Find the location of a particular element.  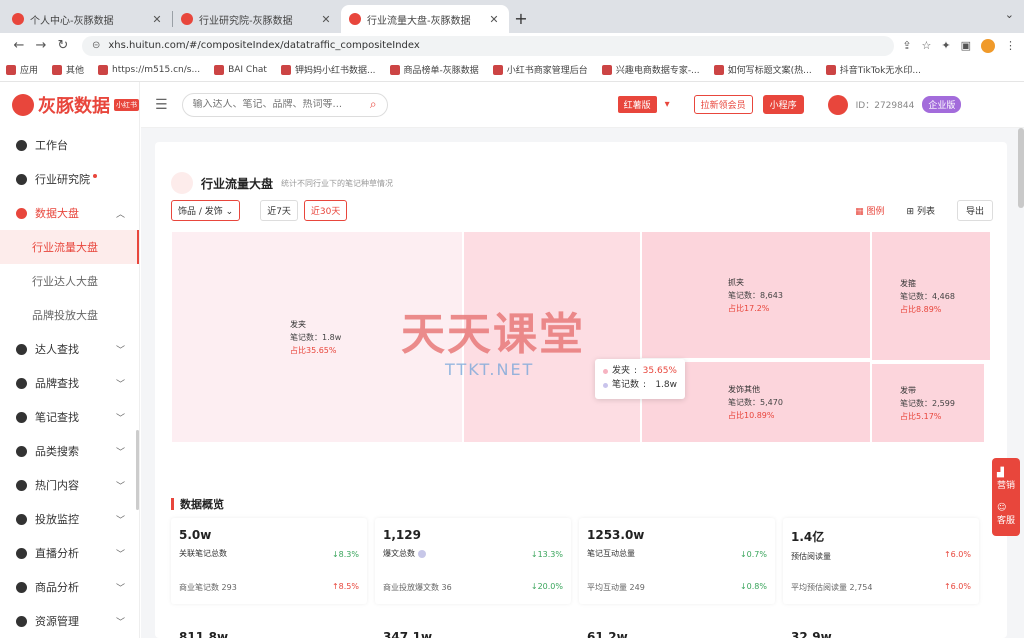

sidebar-subitem-kol: 行业达人大盘 is located at coordinates (69, 281).